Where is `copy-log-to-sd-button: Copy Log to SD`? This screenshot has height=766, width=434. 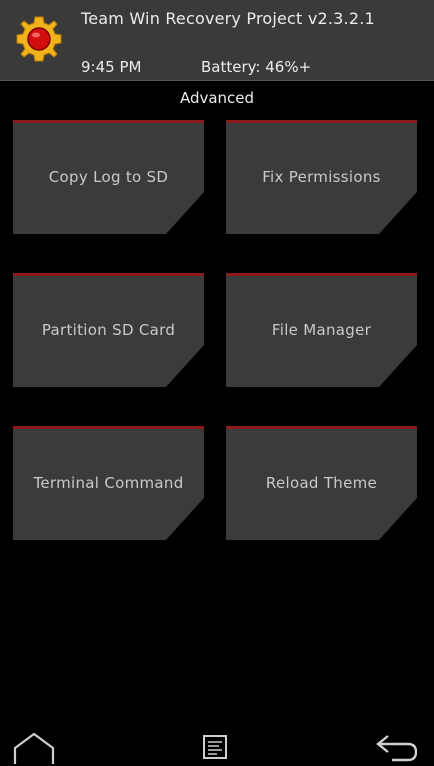 copy-log-to-sd-button: Copy Log to SD is located at coordinates (108, 177).